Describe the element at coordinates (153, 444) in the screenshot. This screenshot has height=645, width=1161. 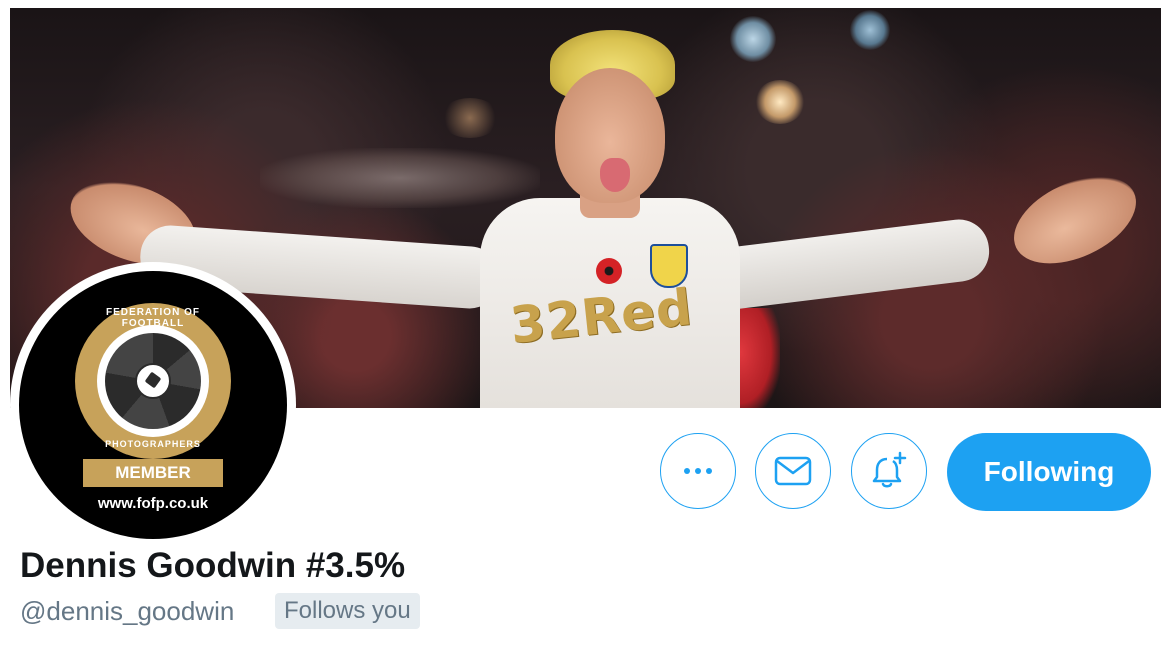
I see `fofp-ring-bottom-text: PHOTOGRAPHERS` at that location.